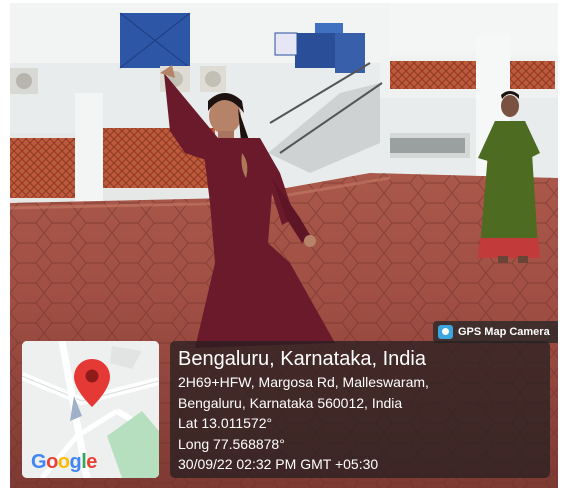 The width and height of the screenshot is (565, 491). Describe the element at coordinates (290, 402) in the screenshot. I see `address-line-2: Bengaluru, Karnataka 560012, India` at that location.